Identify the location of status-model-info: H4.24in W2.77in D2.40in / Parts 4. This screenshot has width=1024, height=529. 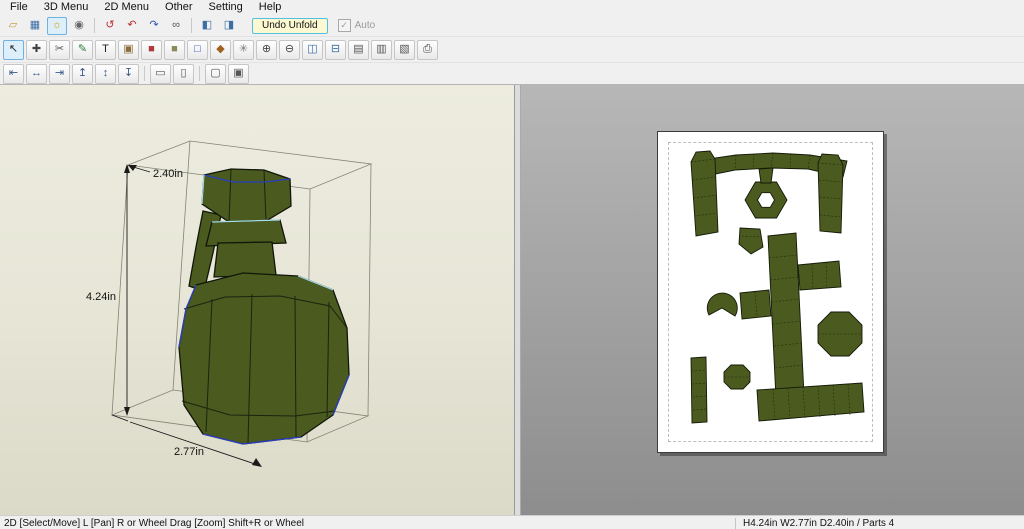
(814, 523).